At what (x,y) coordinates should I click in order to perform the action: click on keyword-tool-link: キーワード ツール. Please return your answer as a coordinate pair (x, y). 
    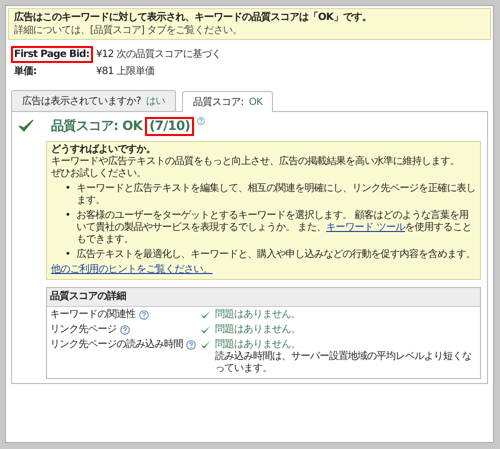
    Looking at the image, I should click on (365, 227).